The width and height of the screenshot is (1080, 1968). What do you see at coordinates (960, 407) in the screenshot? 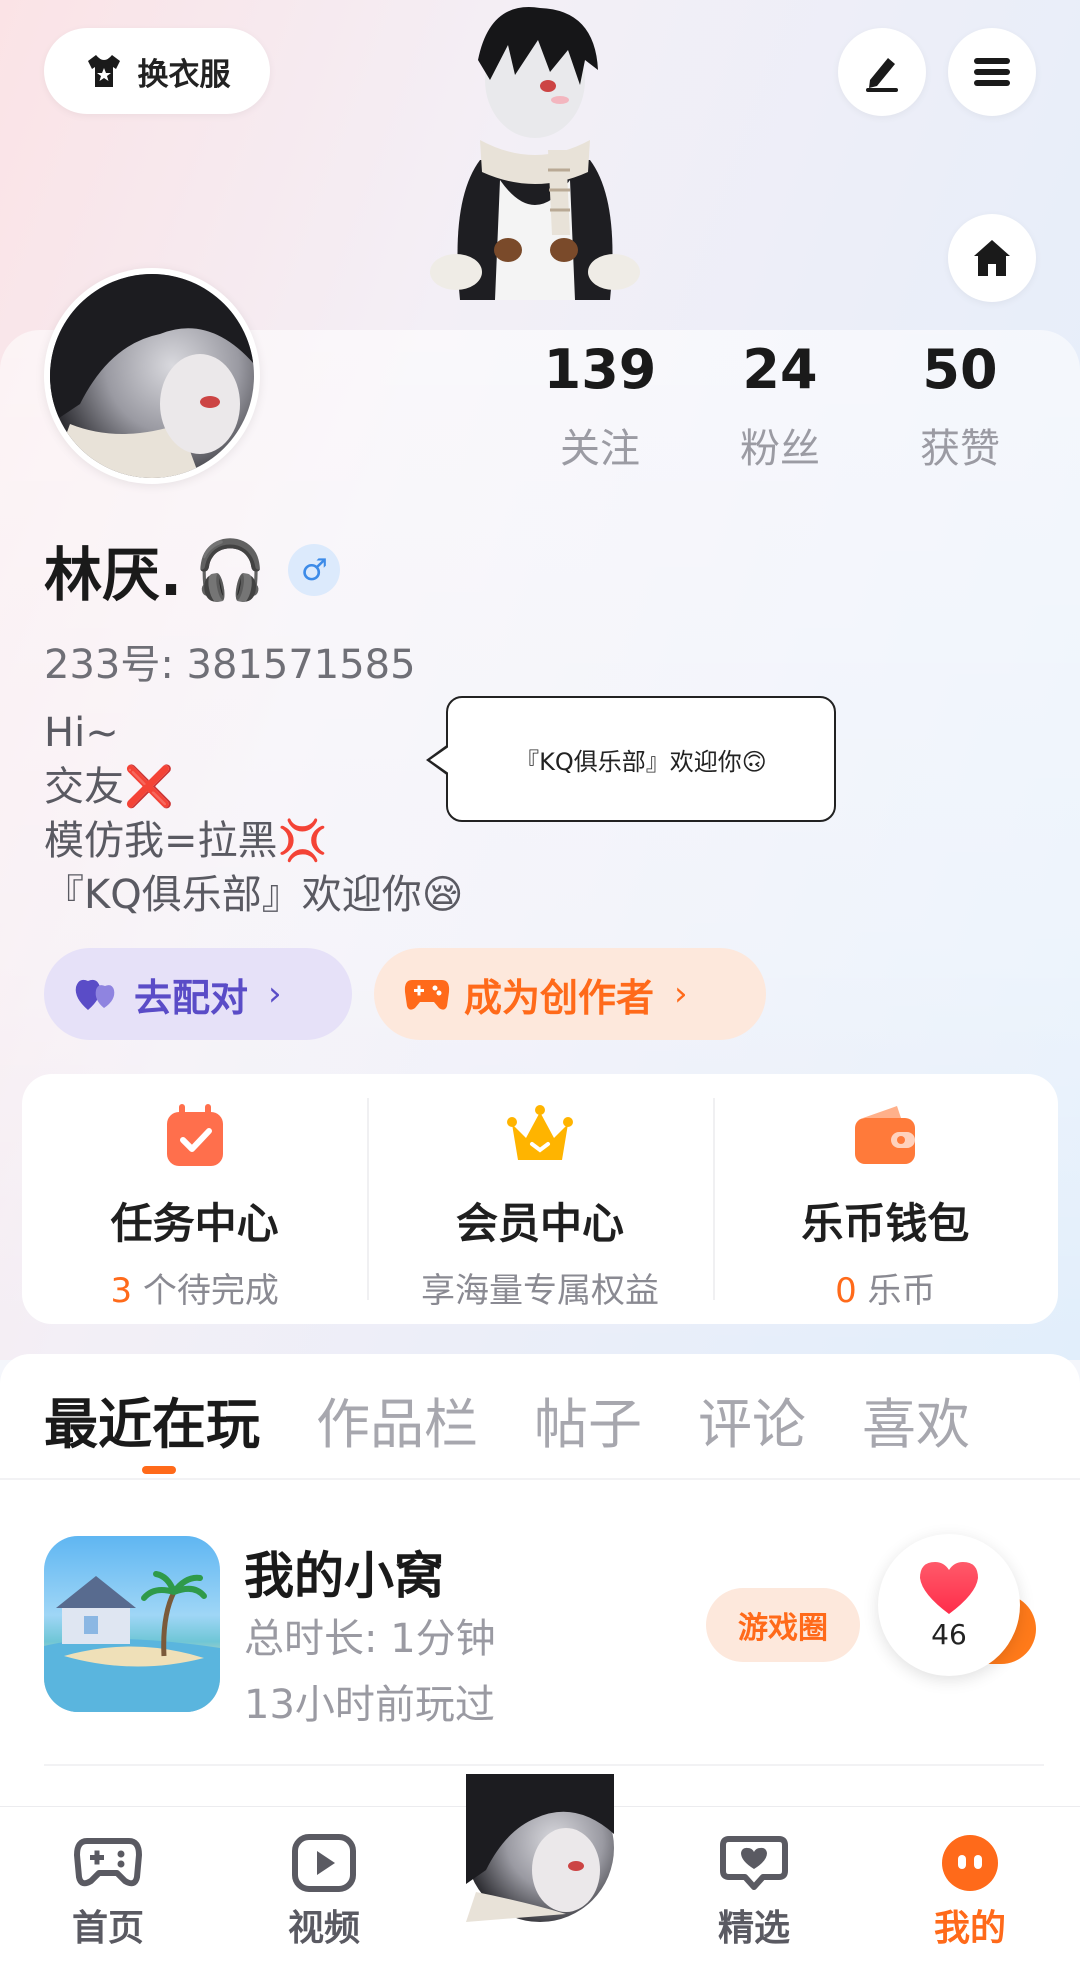
I see `stat-likes: 50 获赞` at bounding box center [960, 407].